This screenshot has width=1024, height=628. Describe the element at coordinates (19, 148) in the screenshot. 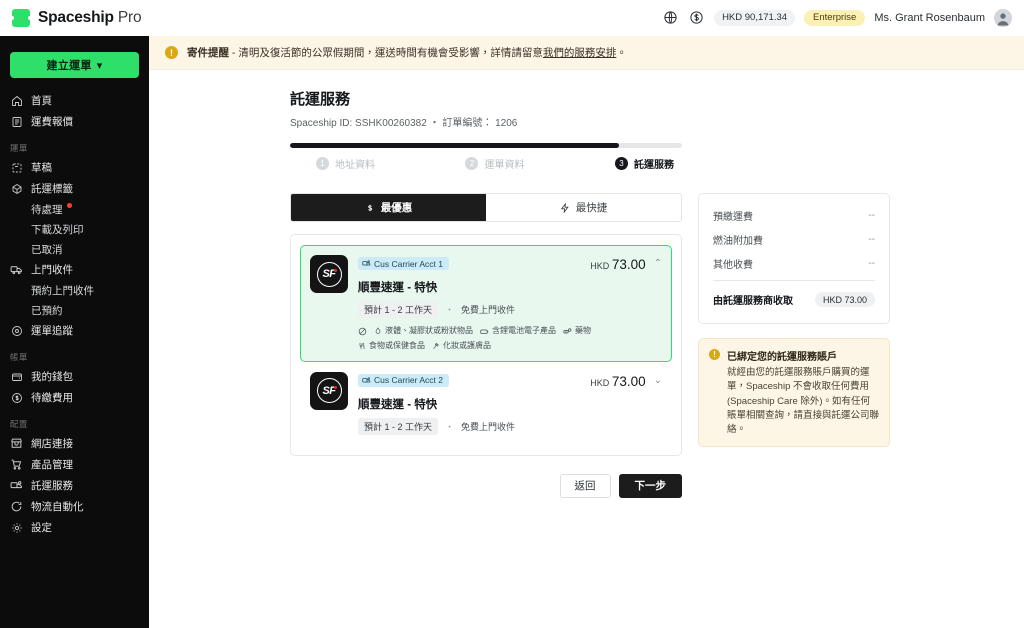

I see `sidebar-section-shipments: 運單` at that location.